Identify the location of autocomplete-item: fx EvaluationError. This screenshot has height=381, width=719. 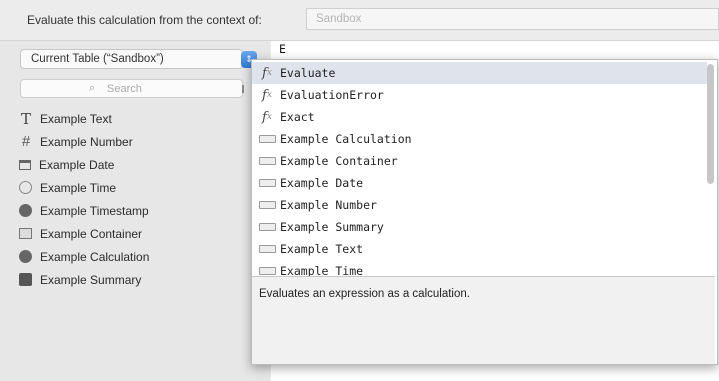
(479, 95).